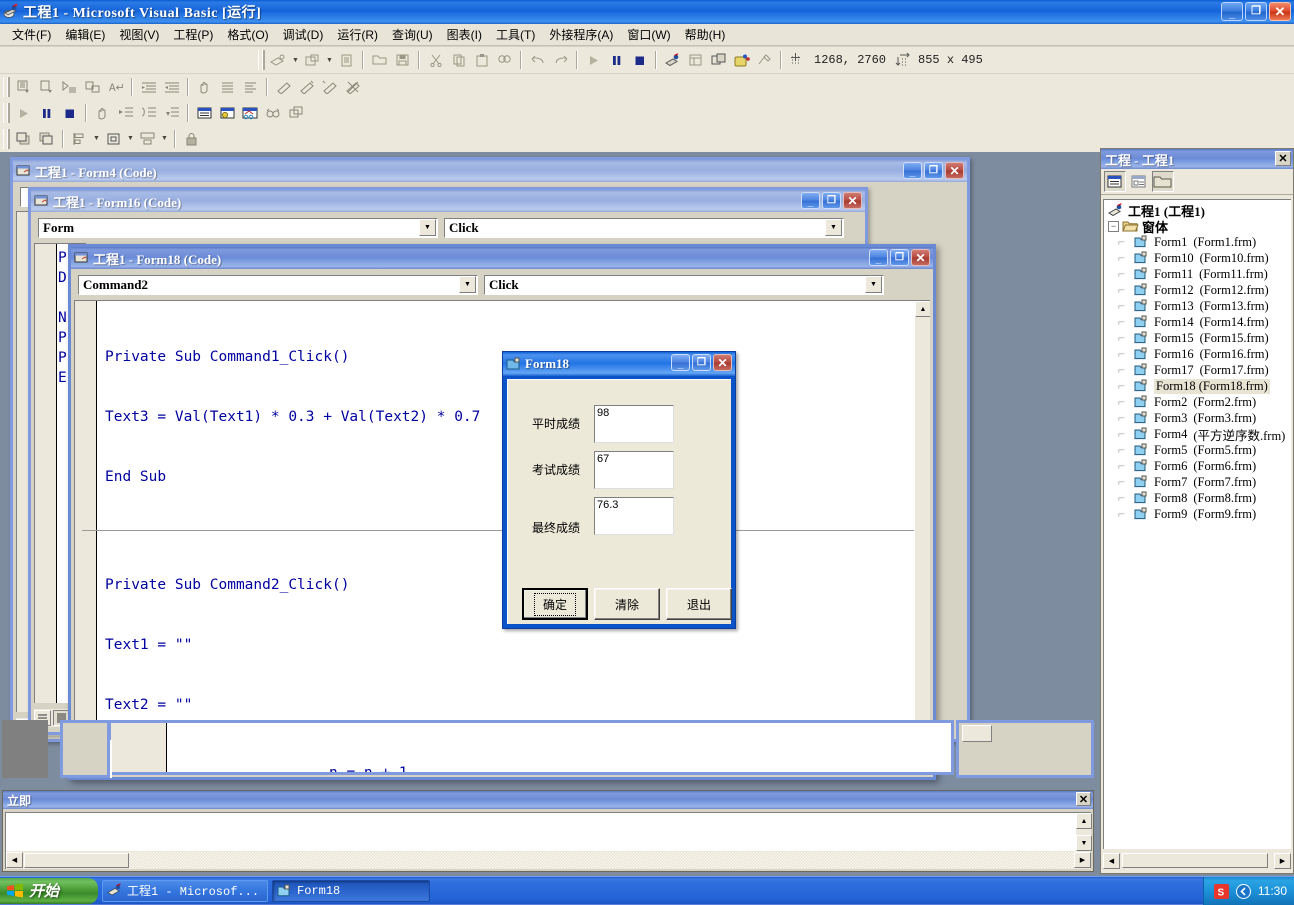 This screenshot has height=905, width=1294. What do you see at coordinates (1197, 159) in the screenshot?
I see `project-explorer-titlebar: 工程 - 工程1 ✕` at bounding box center [1197, 159].